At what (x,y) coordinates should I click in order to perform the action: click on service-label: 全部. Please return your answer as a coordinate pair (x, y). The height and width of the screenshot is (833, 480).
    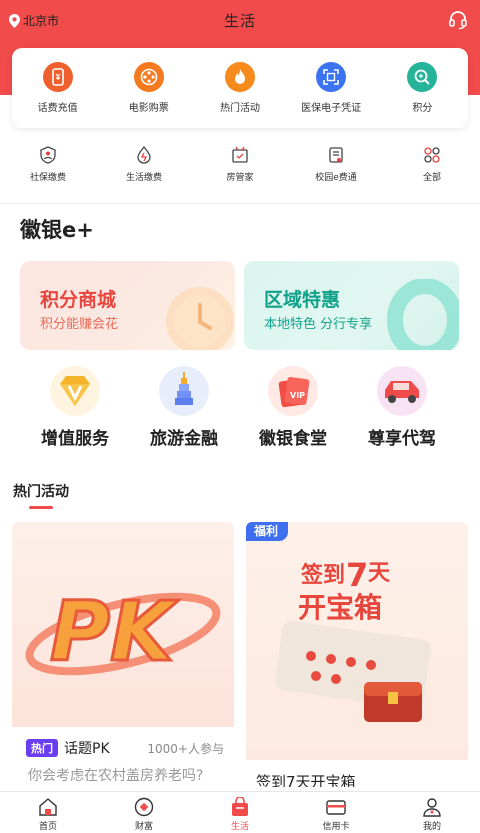
    Looking at the image, I should click on (431, 178).